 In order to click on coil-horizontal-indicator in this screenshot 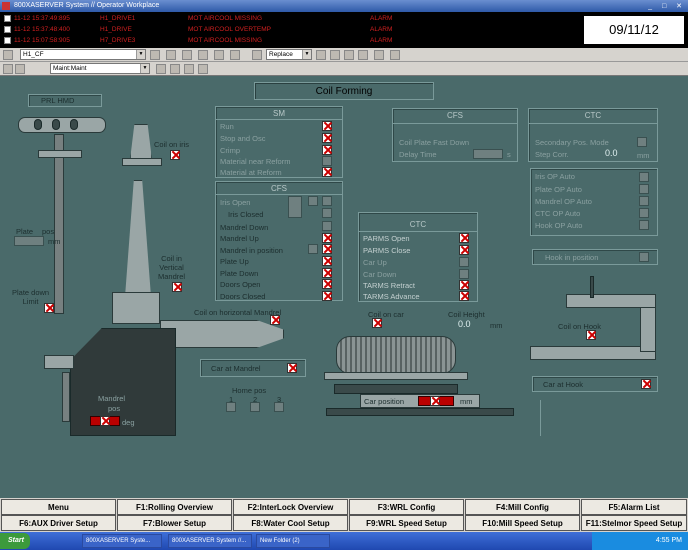, I will do `click(275, 320)`.